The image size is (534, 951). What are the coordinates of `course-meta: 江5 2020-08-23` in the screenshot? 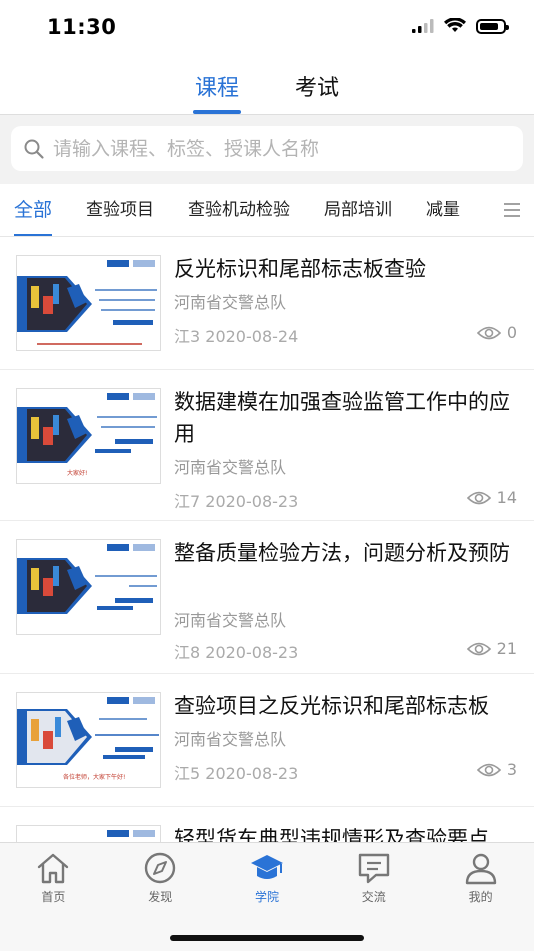 It's located at (236, 773).